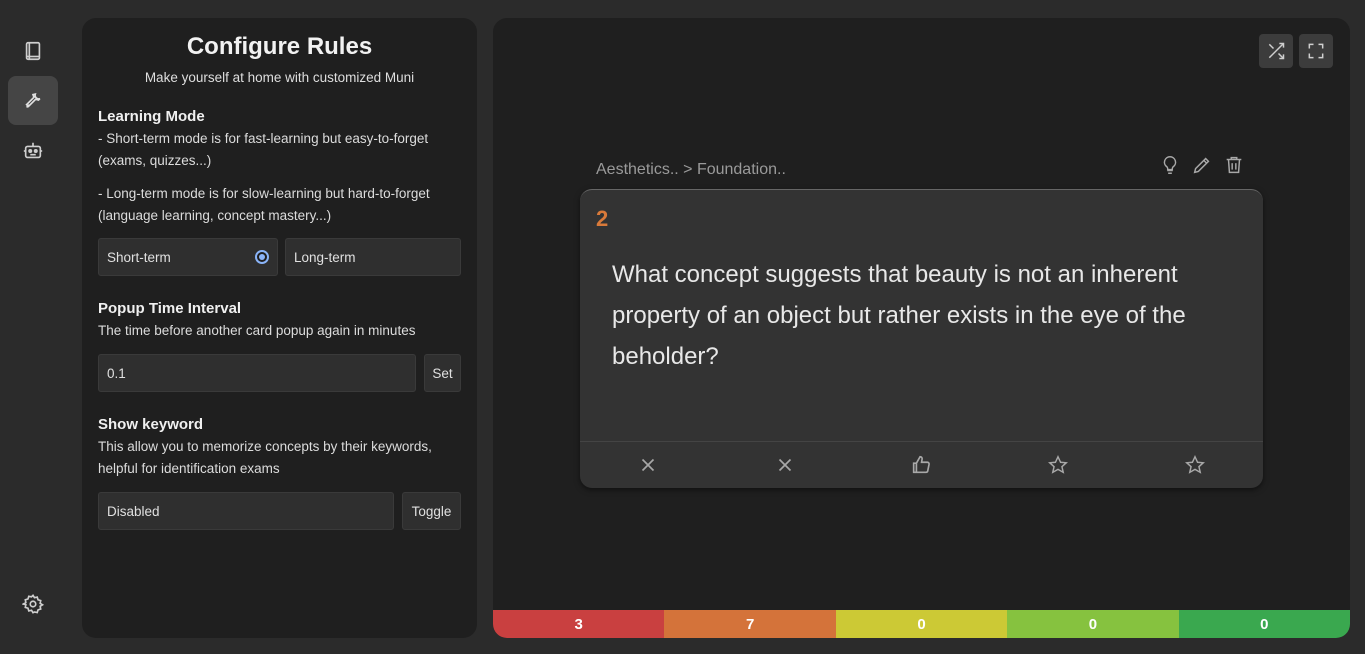 The width and height of the screenshot is (1365, 654). I want to click on show-keyword-title: Show keyword, so click(151, 424).